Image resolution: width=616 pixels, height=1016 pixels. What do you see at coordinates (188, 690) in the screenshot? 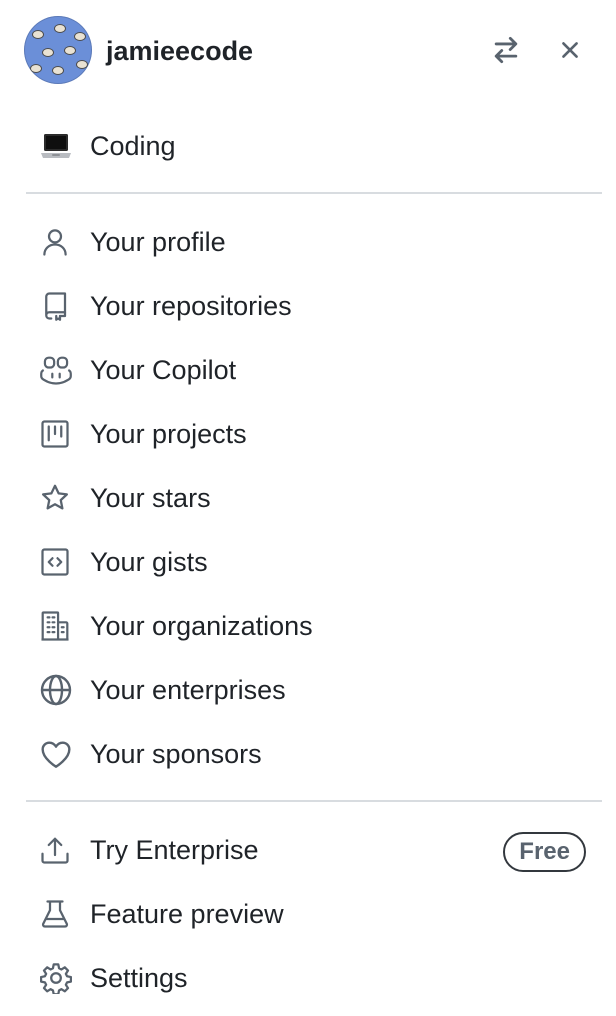
I see `menu-item-label: Your enterprises` at bounding box center [188, 690].